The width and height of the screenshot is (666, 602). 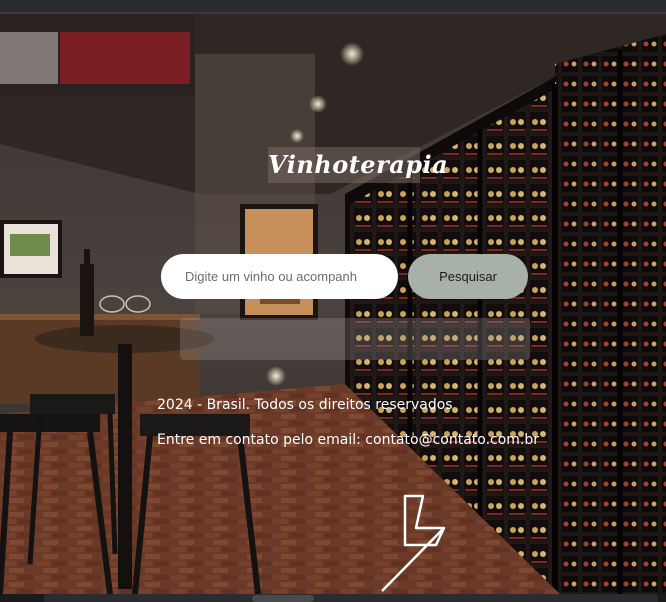 What do you see at coordinates (279, 276) in the screenshot?
I see `search-input` at bounding box center [279, 276].